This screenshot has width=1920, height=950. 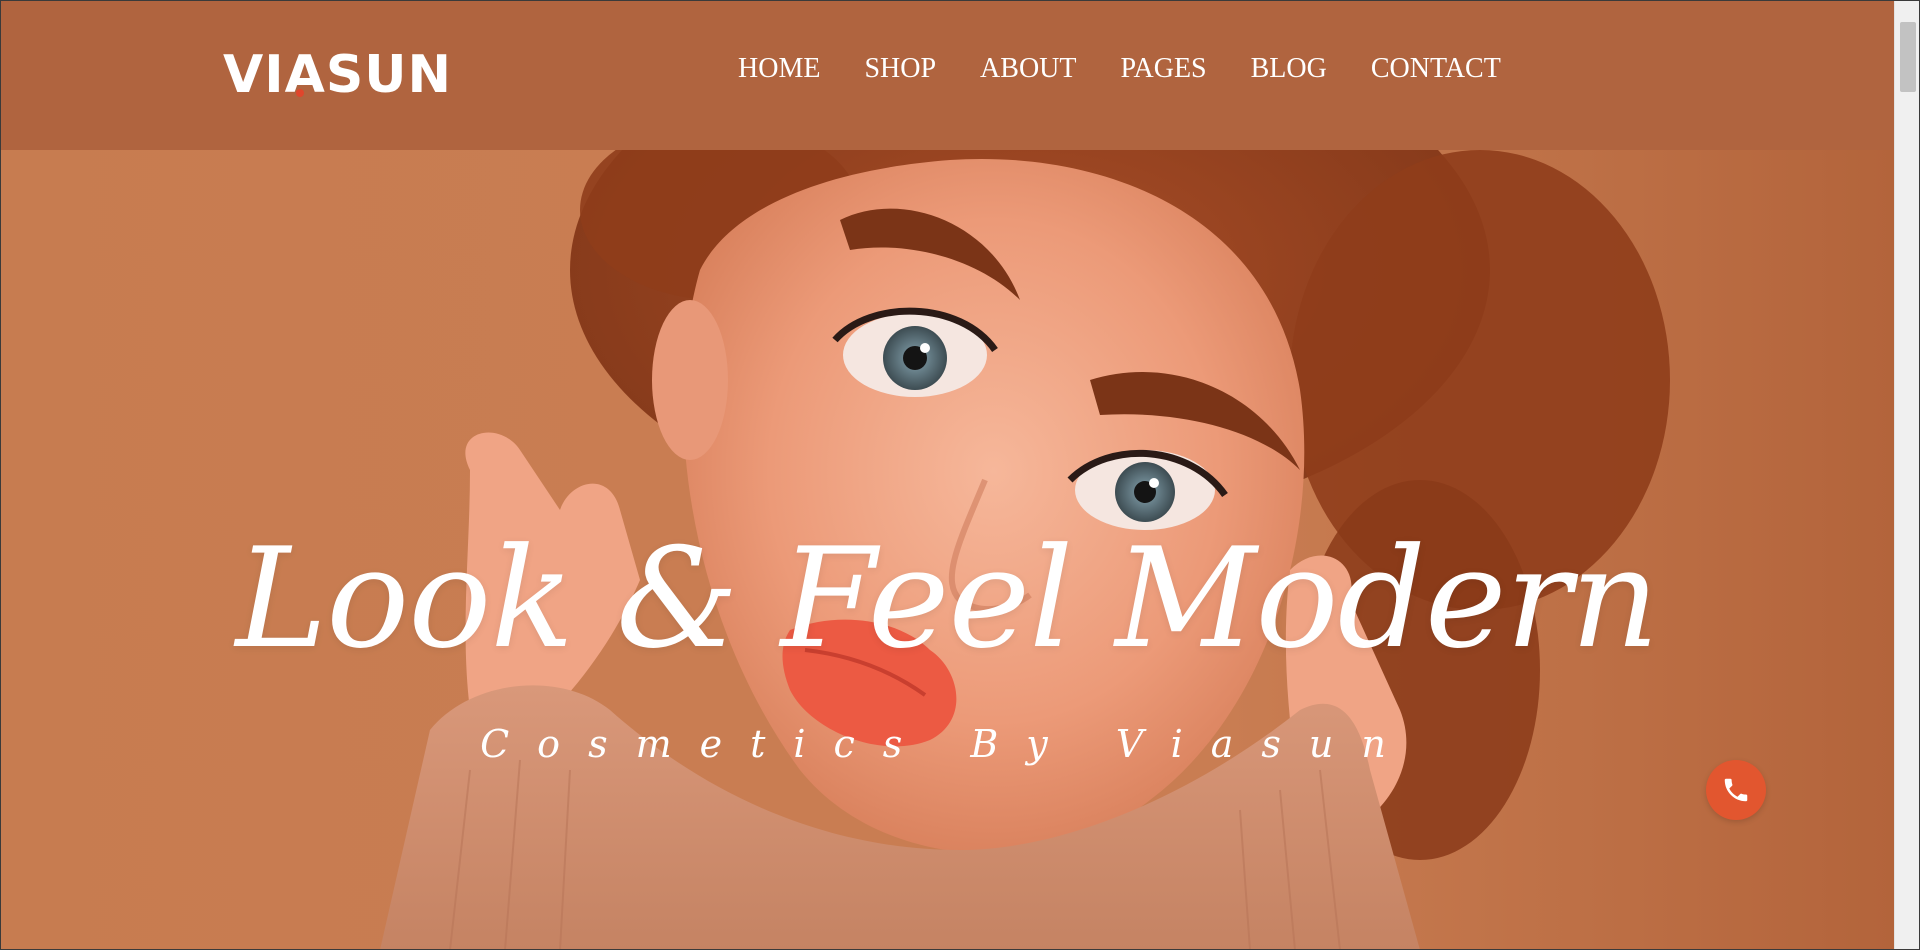 I want to click on hero-headline: Look & Feel Modern, so click(x=947, y=598).